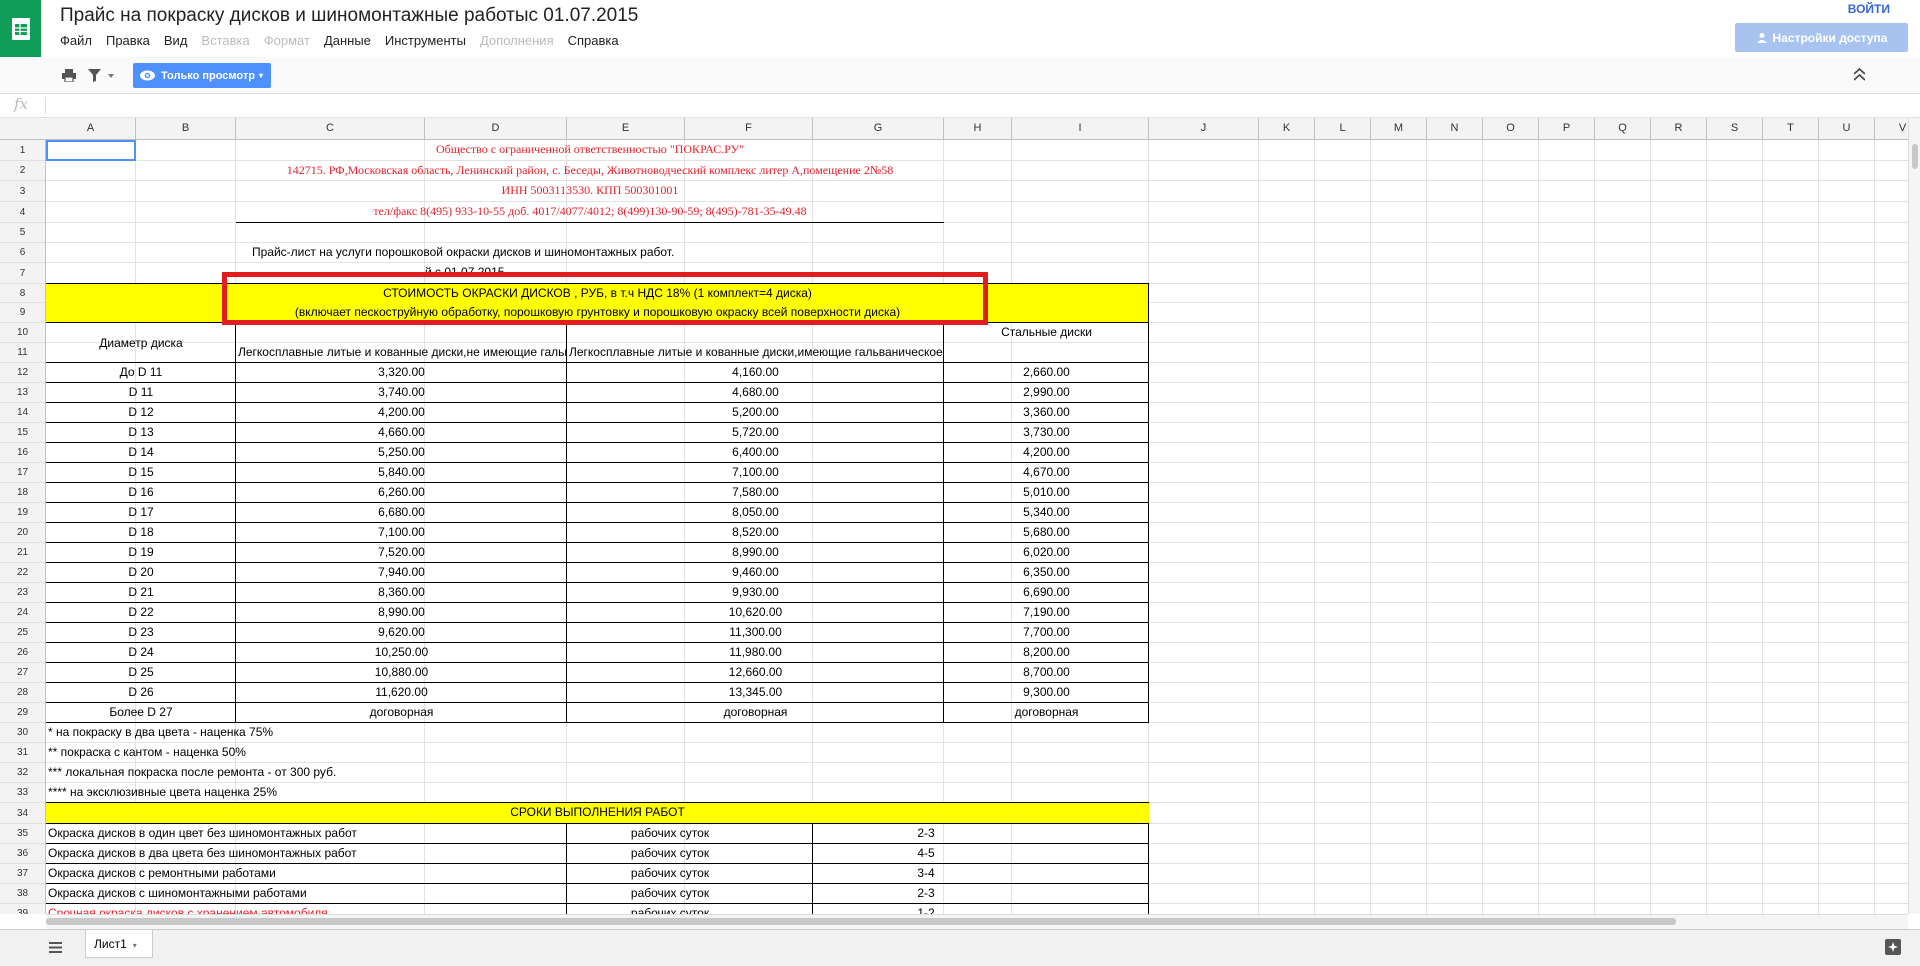  I want to click on row-header: 8, so click(22, 293).